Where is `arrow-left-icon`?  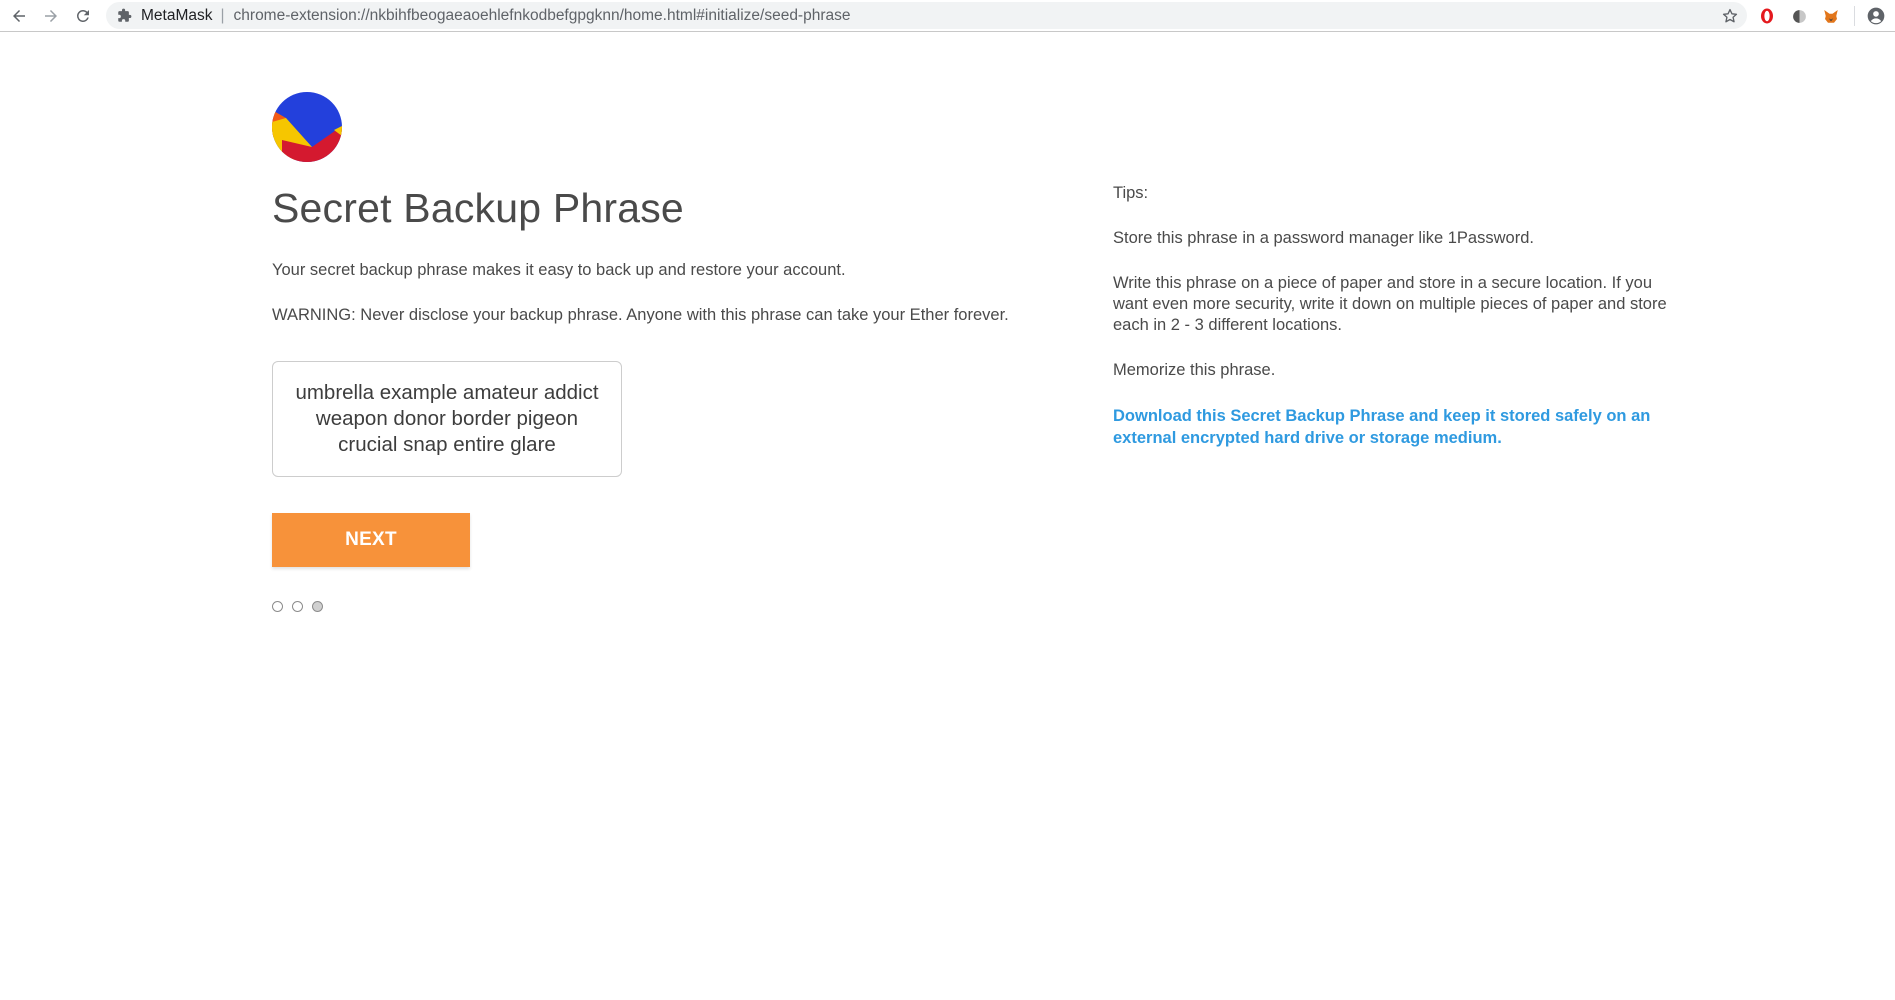 arrow-left-icon is located at coordinates (19, 15).